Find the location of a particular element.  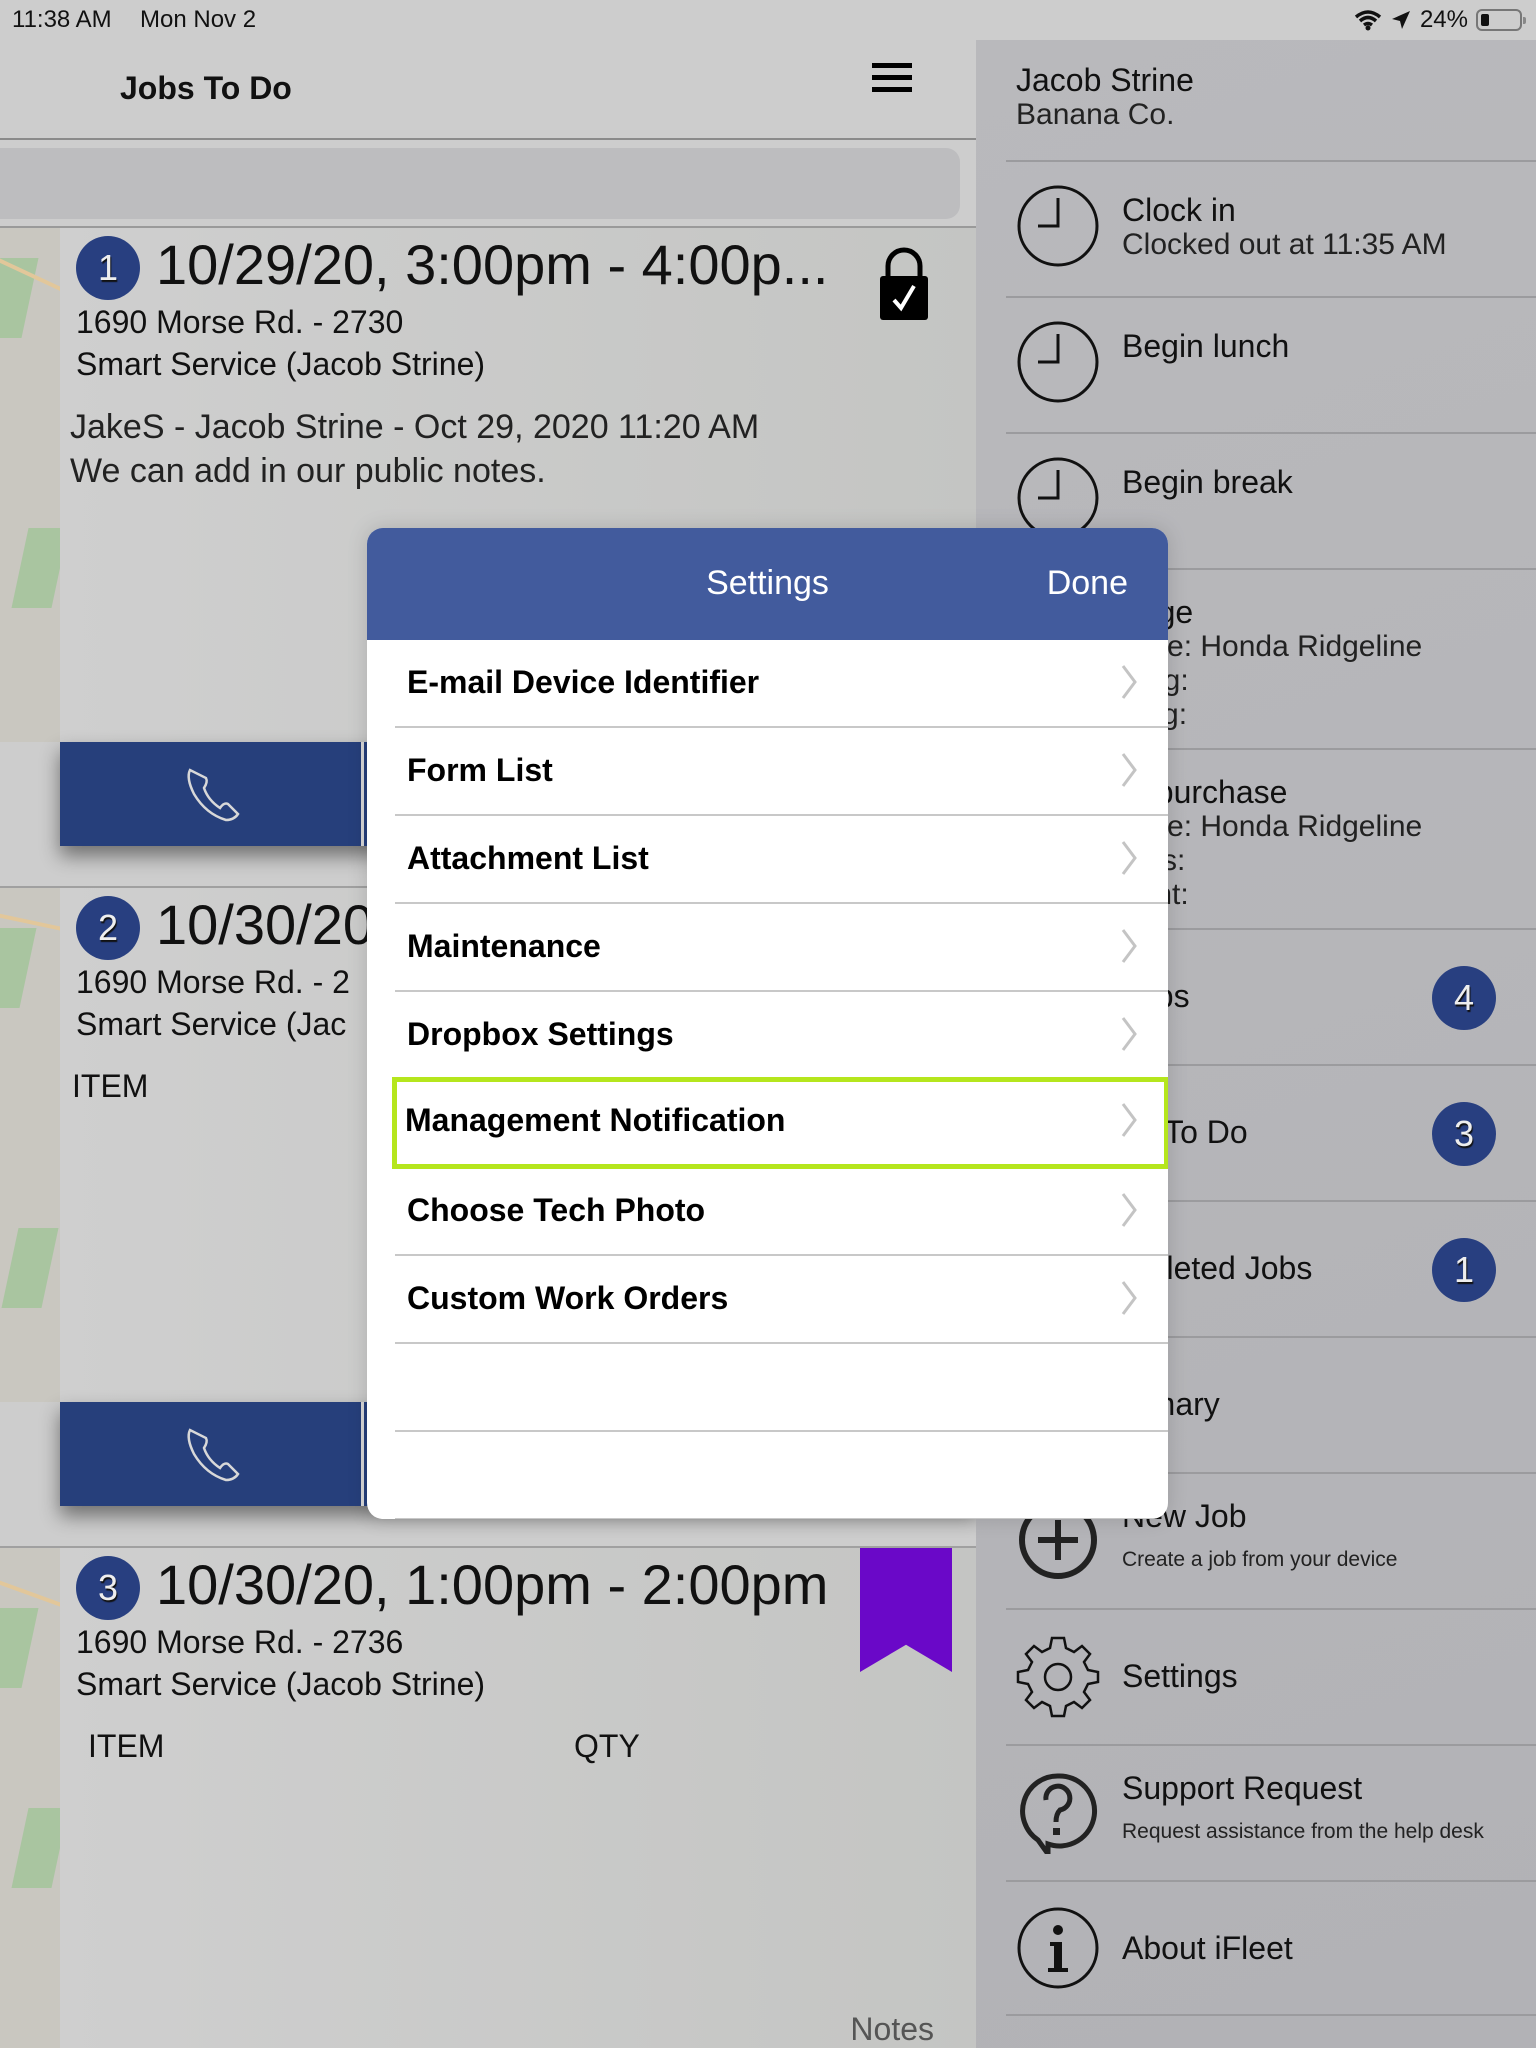

job-address: 1690 Morse Rd. - 2736 is located at coordinates (240, 1642).